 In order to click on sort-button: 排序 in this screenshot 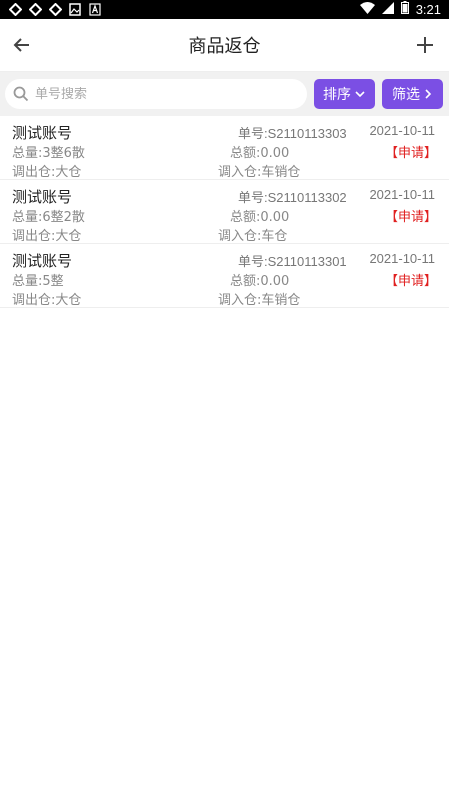, I will do `click(344, 94)`.